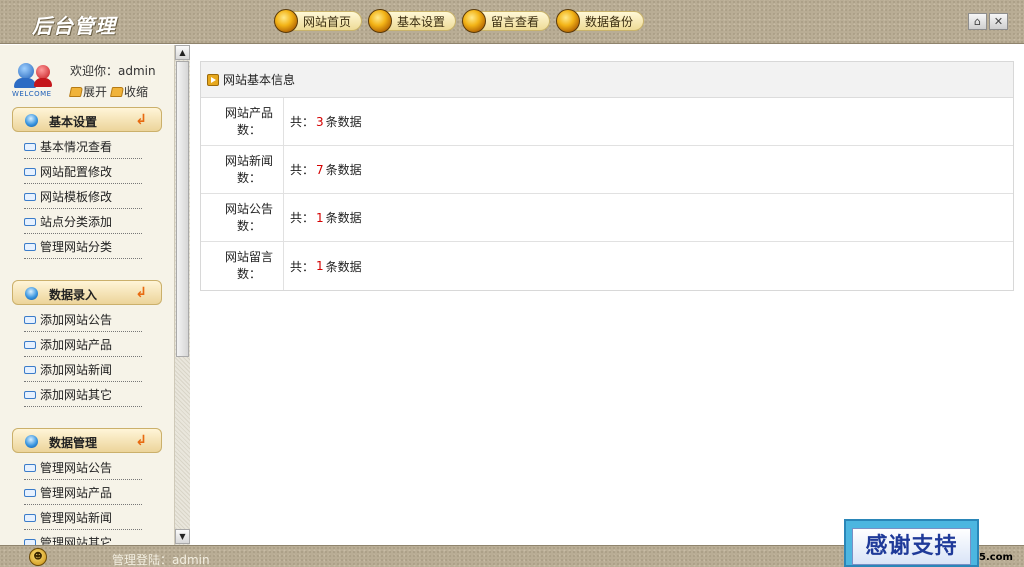 Image resolution: width=1024 pixels, height=567 pixels. What do you see at coordinates (459, 20) in the screenshot?
I see `top-nav: 网站首页 基本设置 留言查看 数据备份` at bounding box center [459, 20].